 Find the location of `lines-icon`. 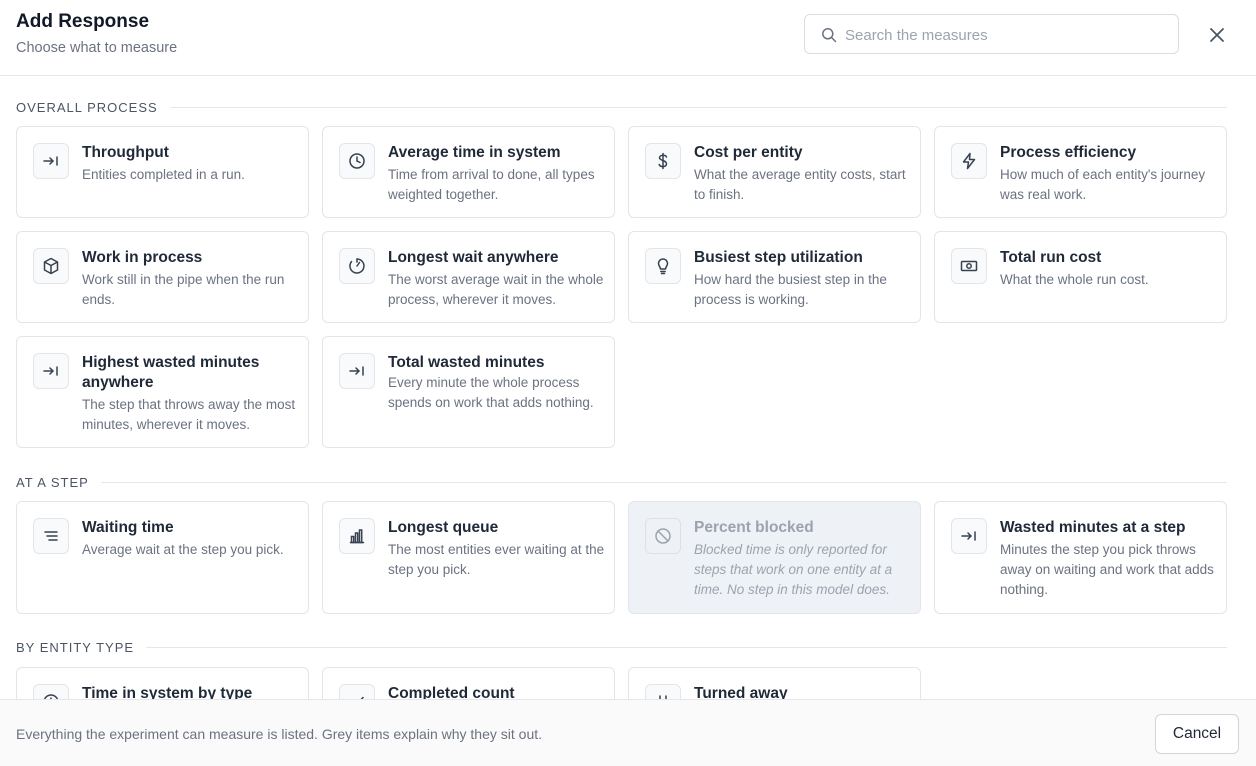

lines-icon is located at coordinates (51, 536).